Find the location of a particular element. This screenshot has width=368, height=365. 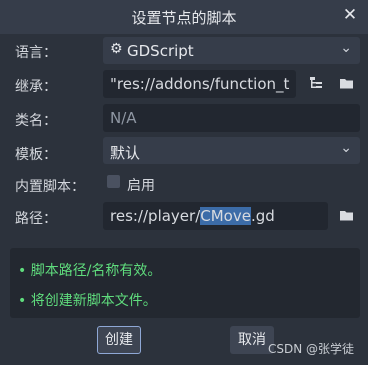

path-input: res://player/CMove.gd is located at coordinates (215, 216).